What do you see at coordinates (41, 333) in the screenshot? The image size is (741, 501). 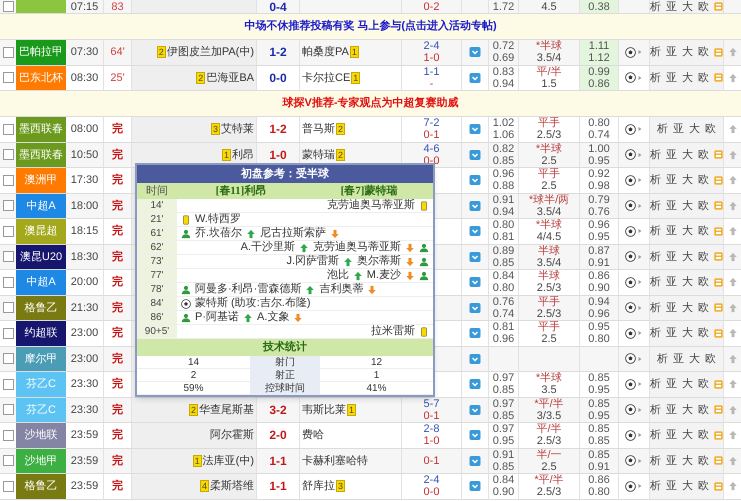 I see `league-label: 约超联` at bounding box center [41, 333].